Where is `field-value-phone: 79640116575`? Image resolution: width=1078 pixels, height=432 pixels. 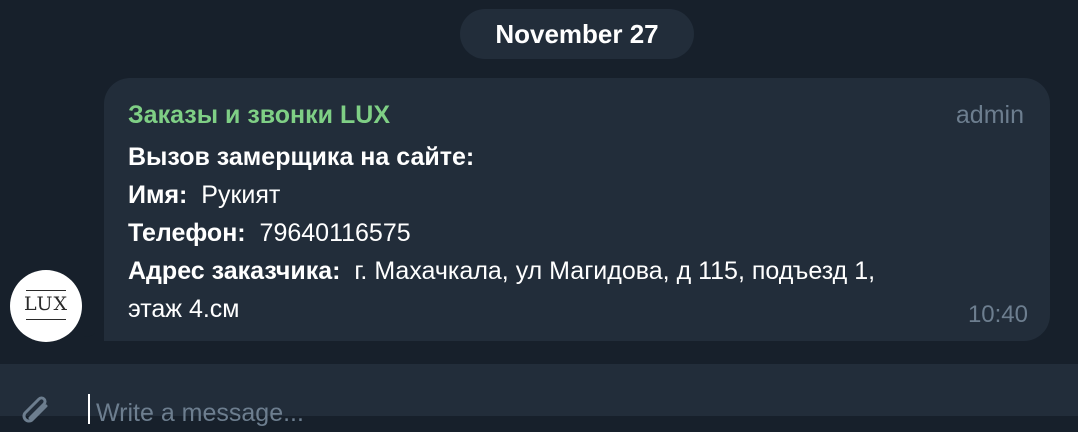 field-value-phone: 79640116575 is located at coordinates (335, 233).